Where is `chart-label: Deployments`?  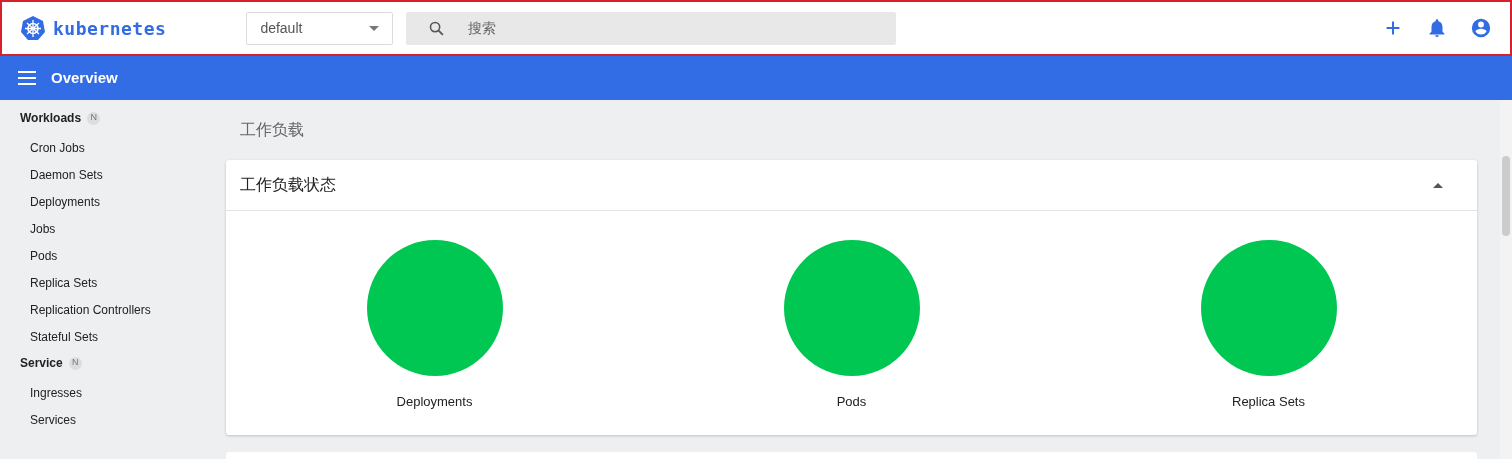
chart-label: Deployments is located at coordinates (434, 402).